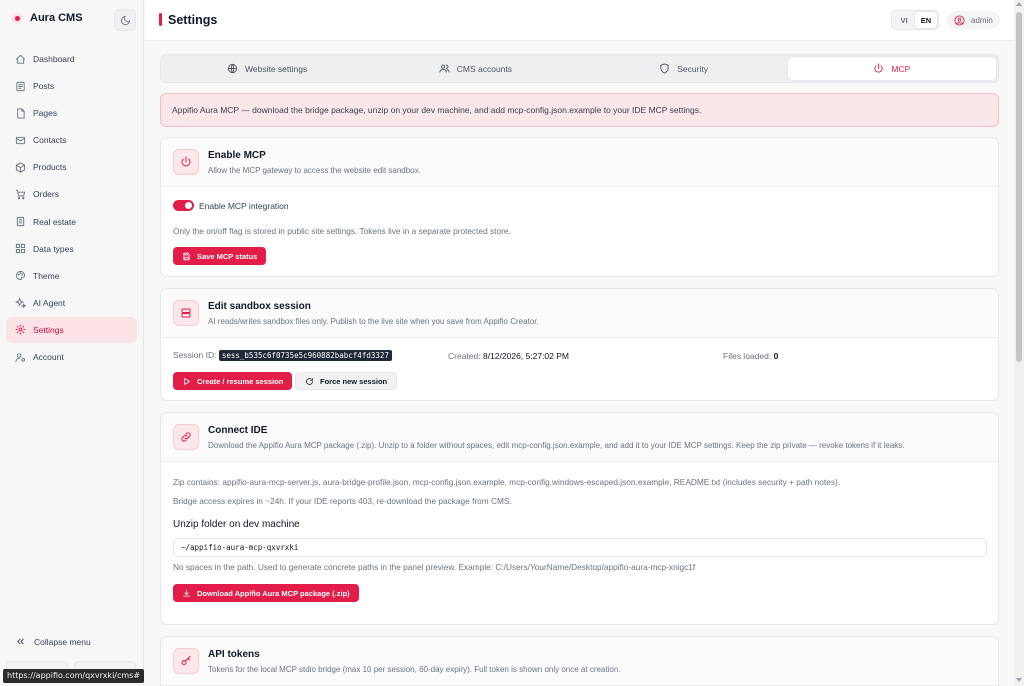 This screenshot has width=1024, height=686. What do you see at coordinates (20, 86) in the screenshot?
I see `document-icon` at bounding box center [20, 86].